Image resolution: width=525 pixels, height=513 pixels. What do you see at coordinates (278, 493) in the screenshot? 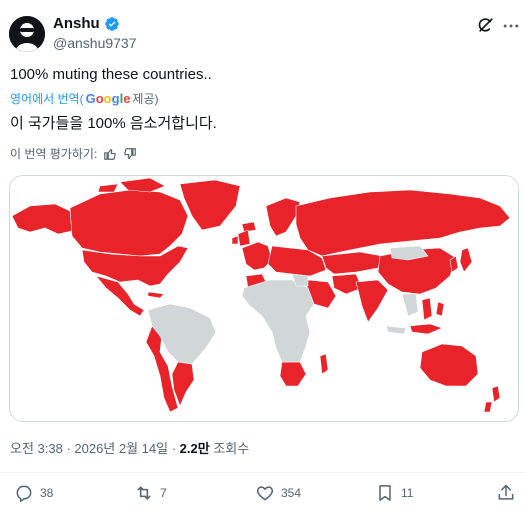
I see `like-button: 354` at bounding box center [278, 493].